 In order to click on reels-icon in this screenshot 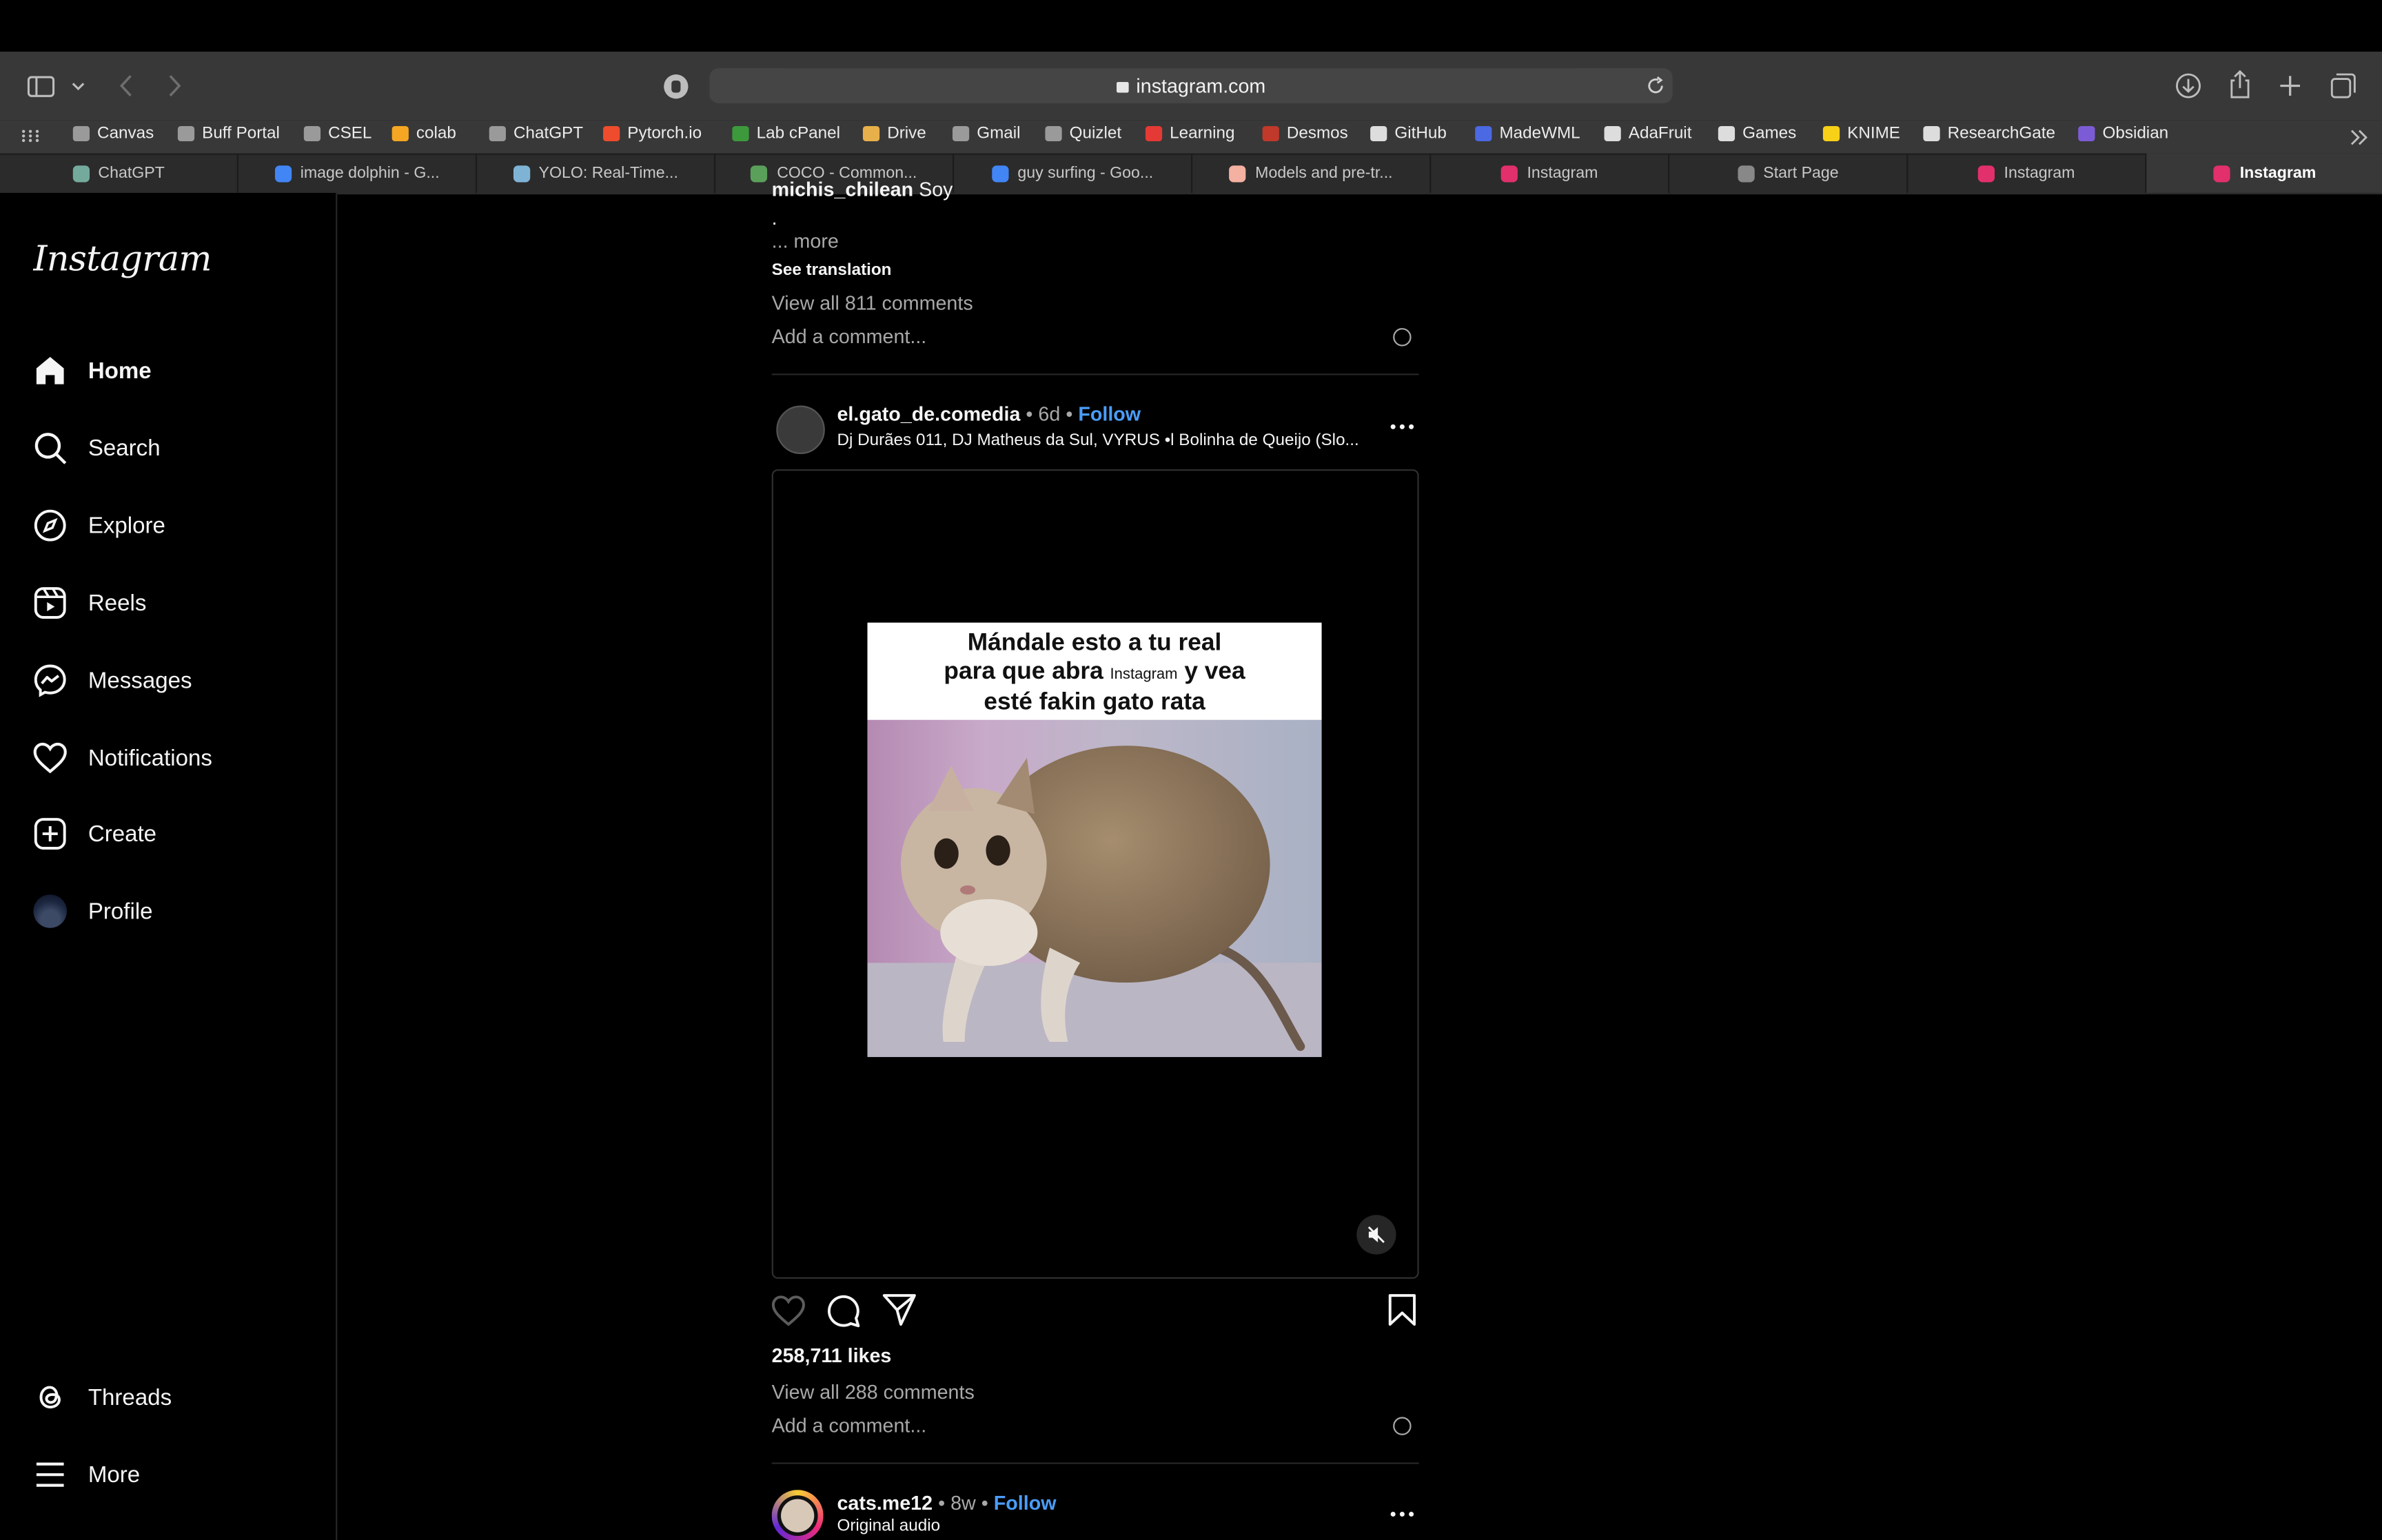, I will do `click(49, 602)`.